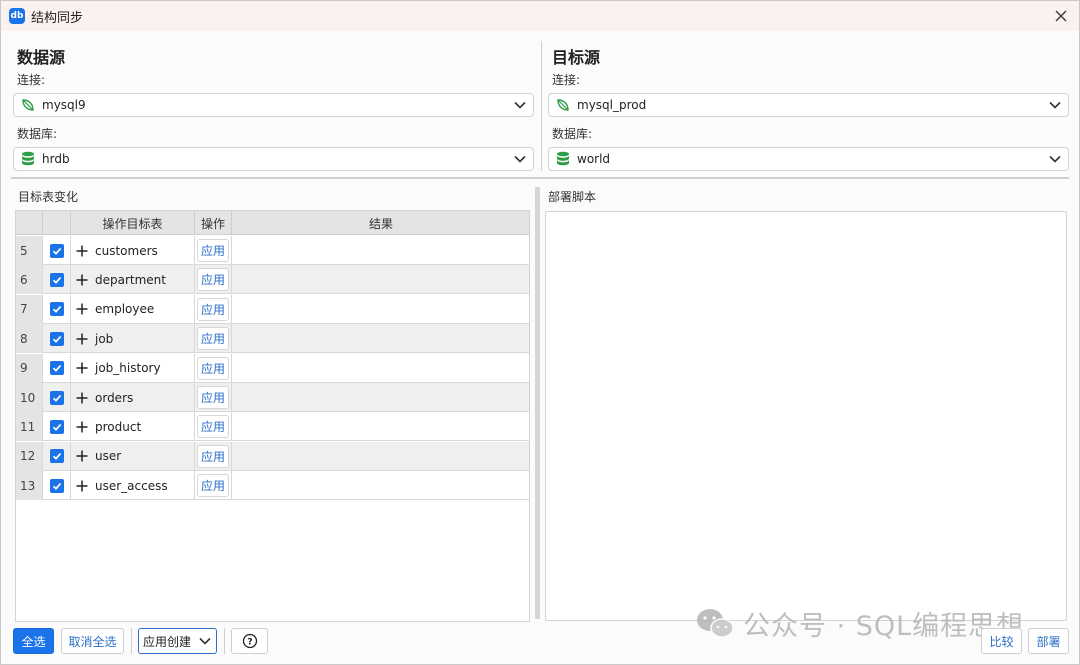  Describe the element at coordinates (133, 250) in the screenshot. I see `target-table-cell: customers` at that location.